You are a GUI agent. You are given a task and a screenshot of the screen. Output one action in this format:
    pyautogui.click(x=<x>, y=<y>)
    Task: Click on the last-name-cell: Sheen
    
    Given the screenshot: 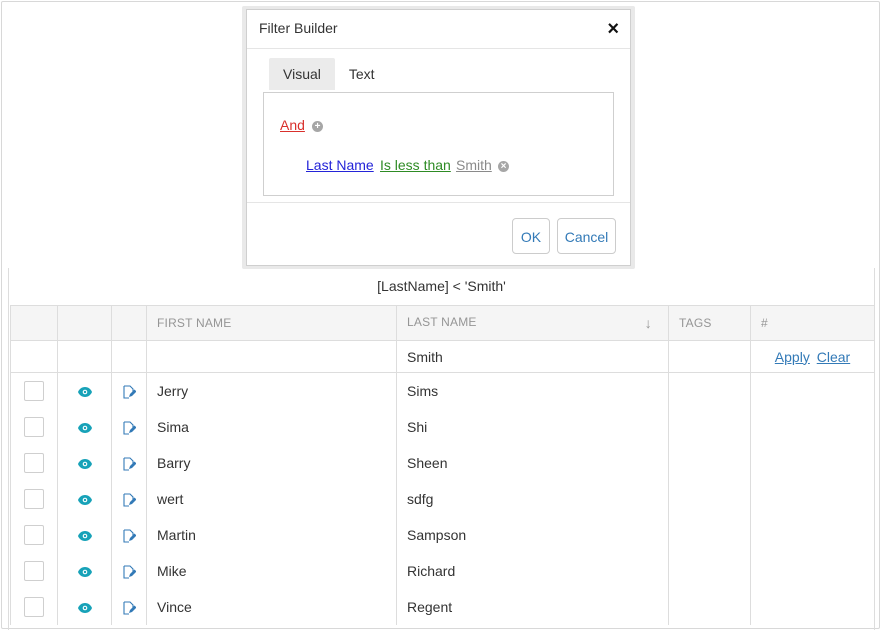 What is the action you would take?
    pyautogui.click(x=532, y=462)
    